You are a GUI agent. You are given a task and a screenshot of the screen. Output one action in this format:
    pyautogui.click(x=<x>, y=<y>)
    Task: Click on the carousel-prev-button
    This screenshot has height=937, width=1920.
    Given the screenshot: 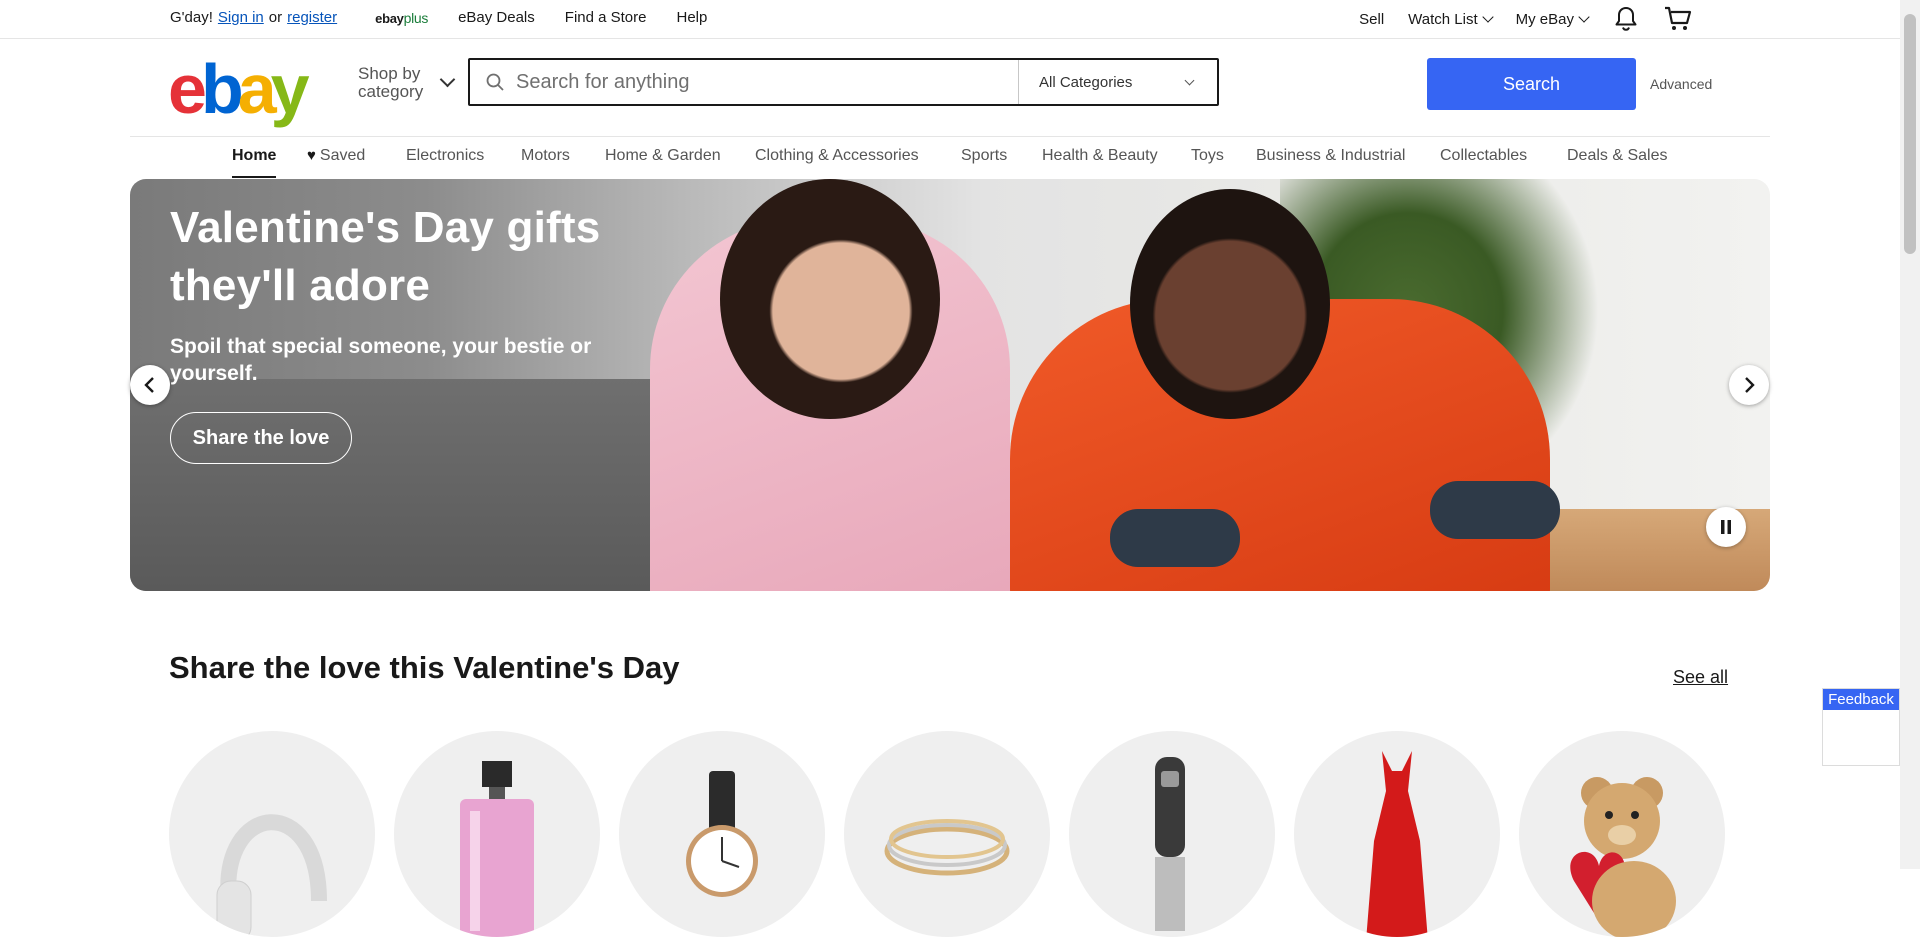 What is the action you would take?
    pyautogui.click(x=150, y=385)
    